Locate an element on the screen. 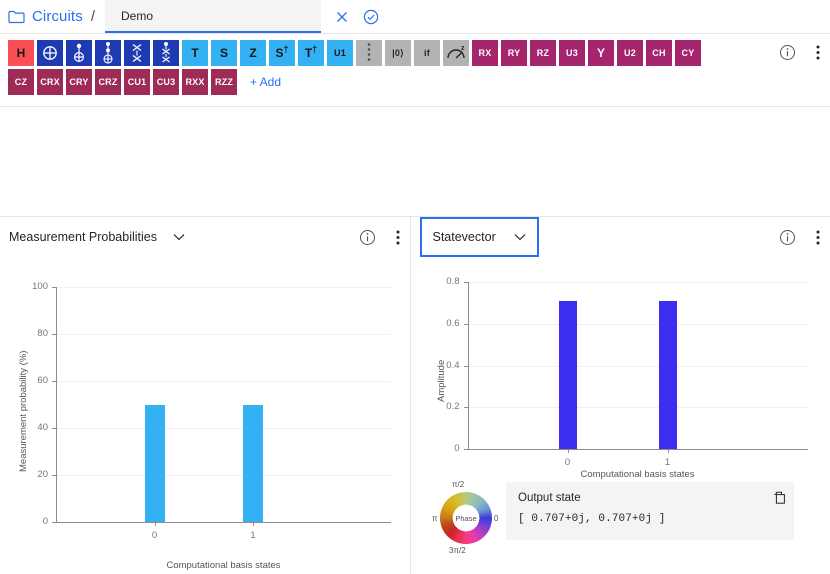  gate-t: T† is located at coordinates (311, 53).